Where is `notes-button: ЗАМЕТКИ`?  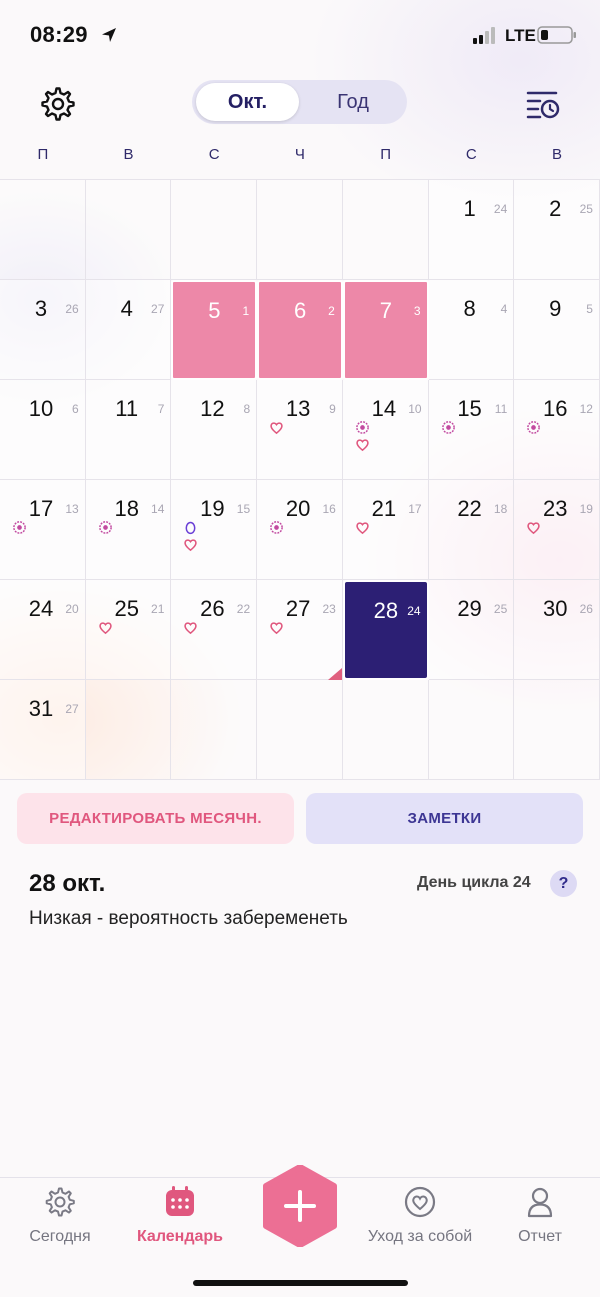
notes-button: ЗАМЕТКИ is located at coordinates (444, 818).